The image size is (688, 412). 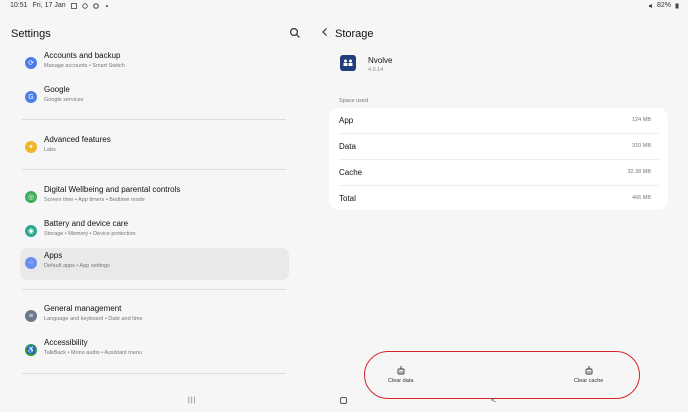 What do you see at coordinates (498, 120) in the screenshot?
I see `storage-row-app: App 124 MB` at bounding box center [498, 120].